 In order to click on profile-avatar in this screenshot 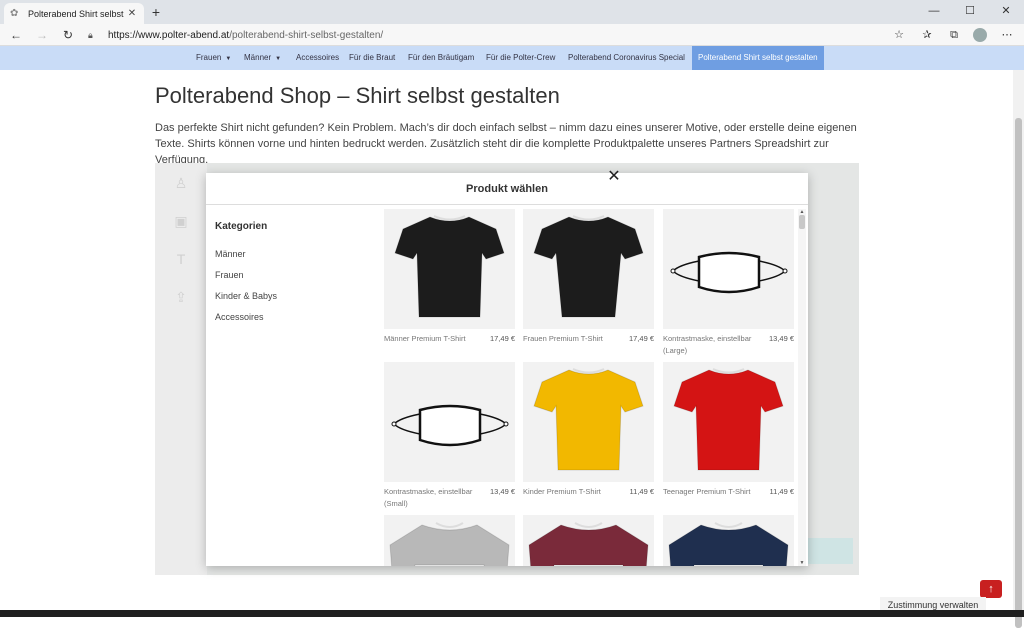, I will do `click(980, 35)`.